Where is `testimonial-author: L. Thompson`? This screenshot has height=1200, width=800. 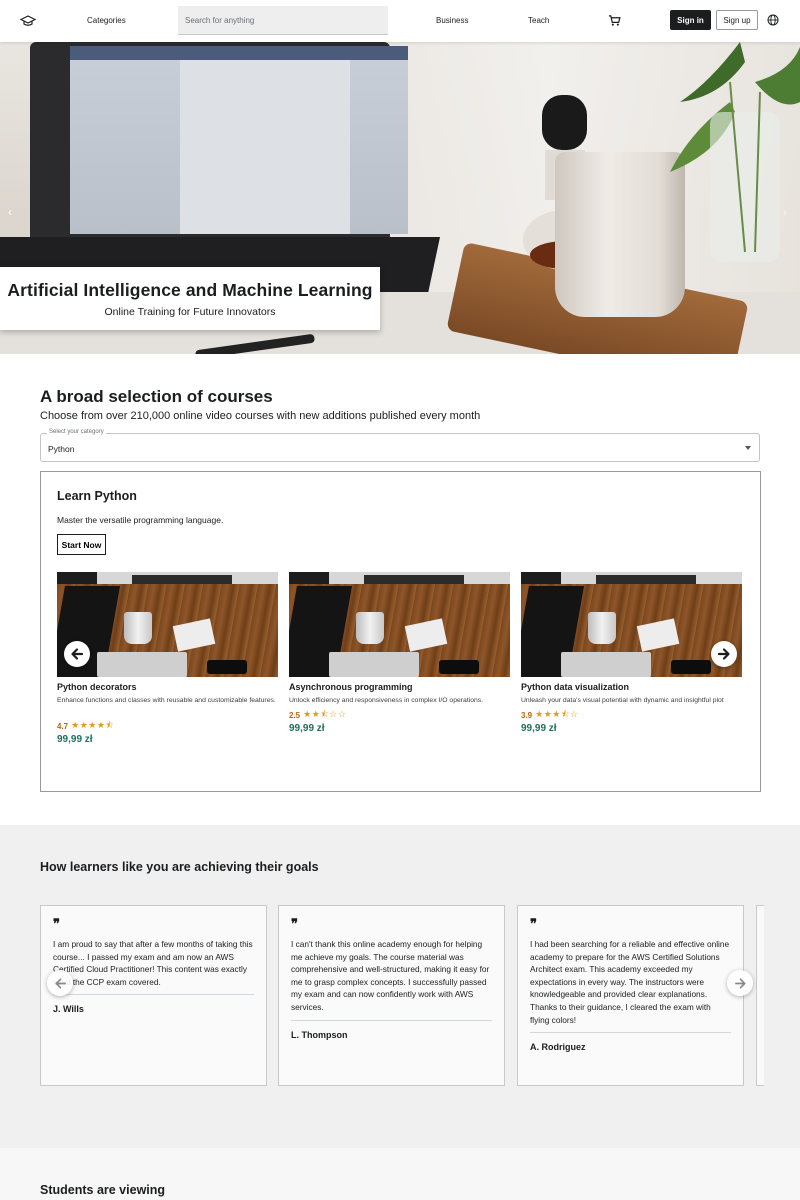 testimonial-author: L. Thompson is located at coordinates (319, 1034).